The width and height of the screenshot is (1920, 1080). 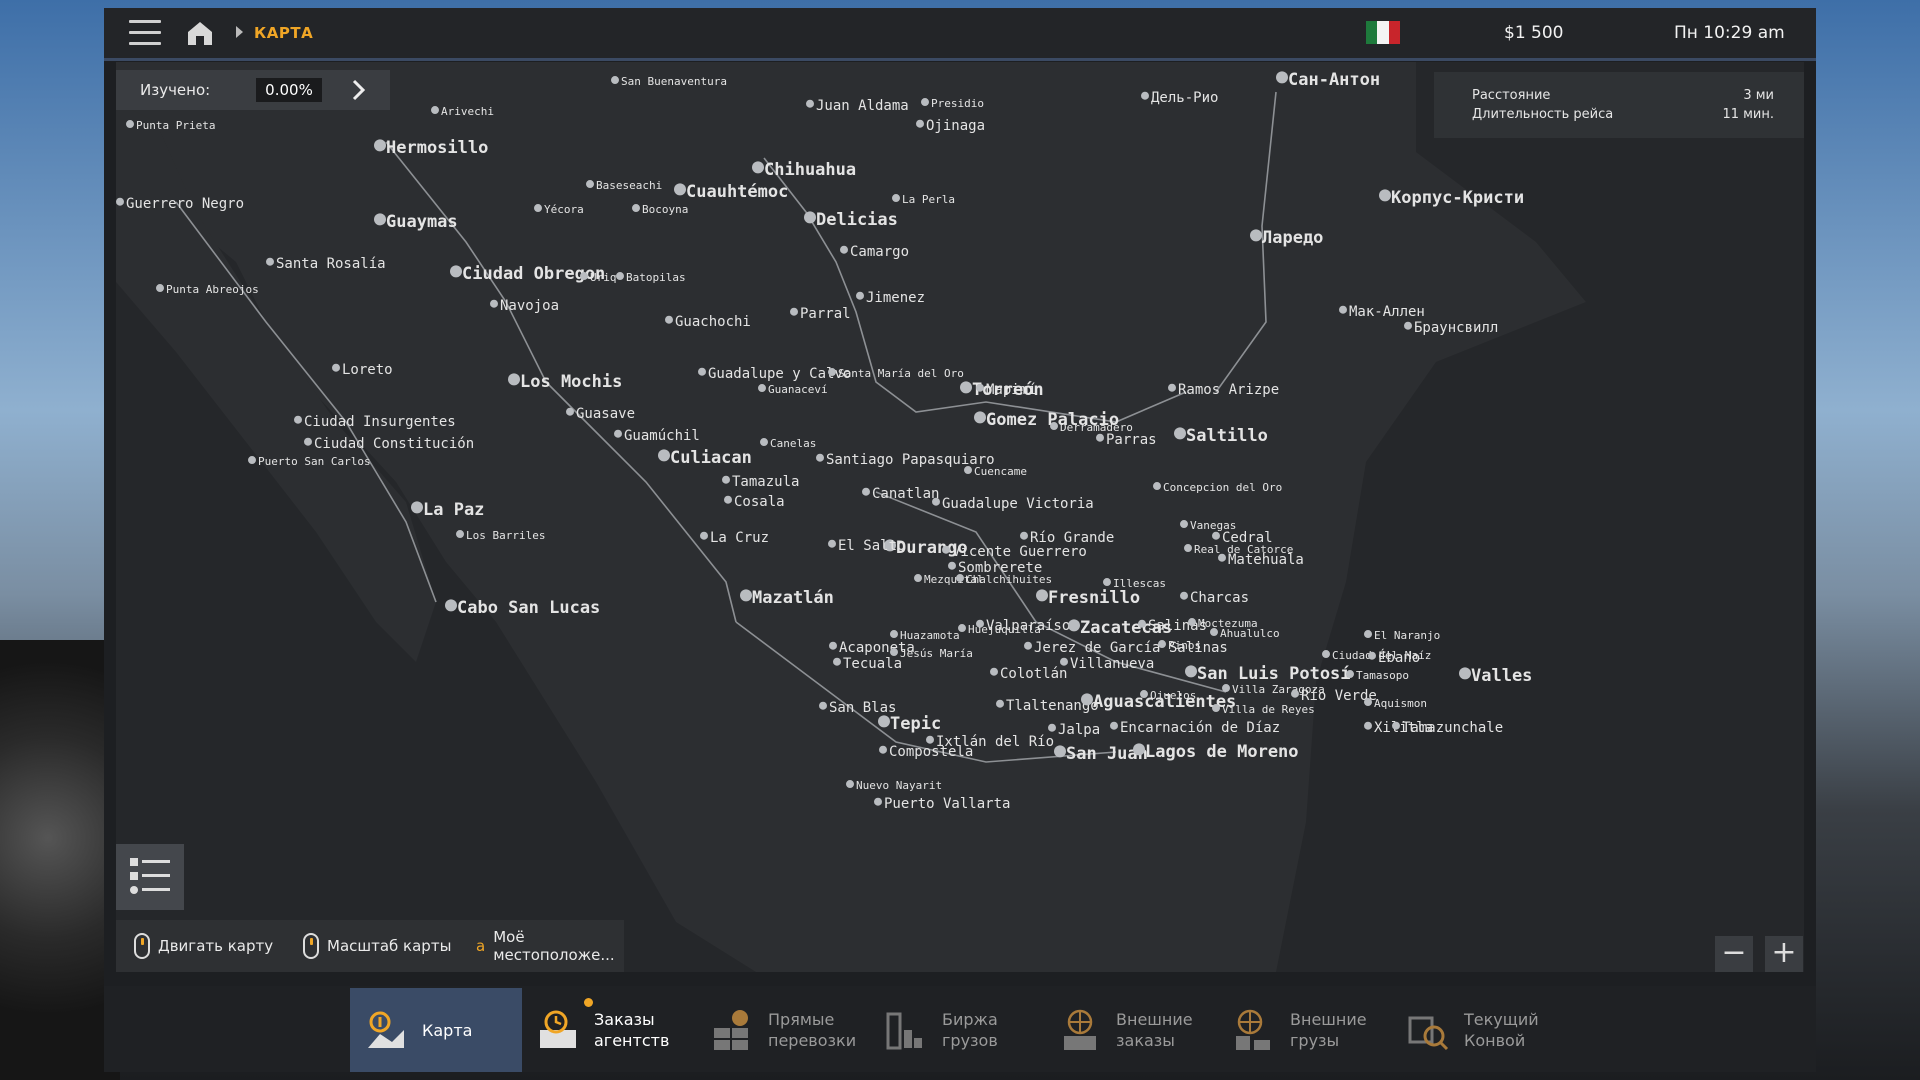 What do you see at coordinates (1304, 1030) in the screenshot?
I see `tab-external-cargo: Внешние грузы` at bounding box center [1304, 1030].